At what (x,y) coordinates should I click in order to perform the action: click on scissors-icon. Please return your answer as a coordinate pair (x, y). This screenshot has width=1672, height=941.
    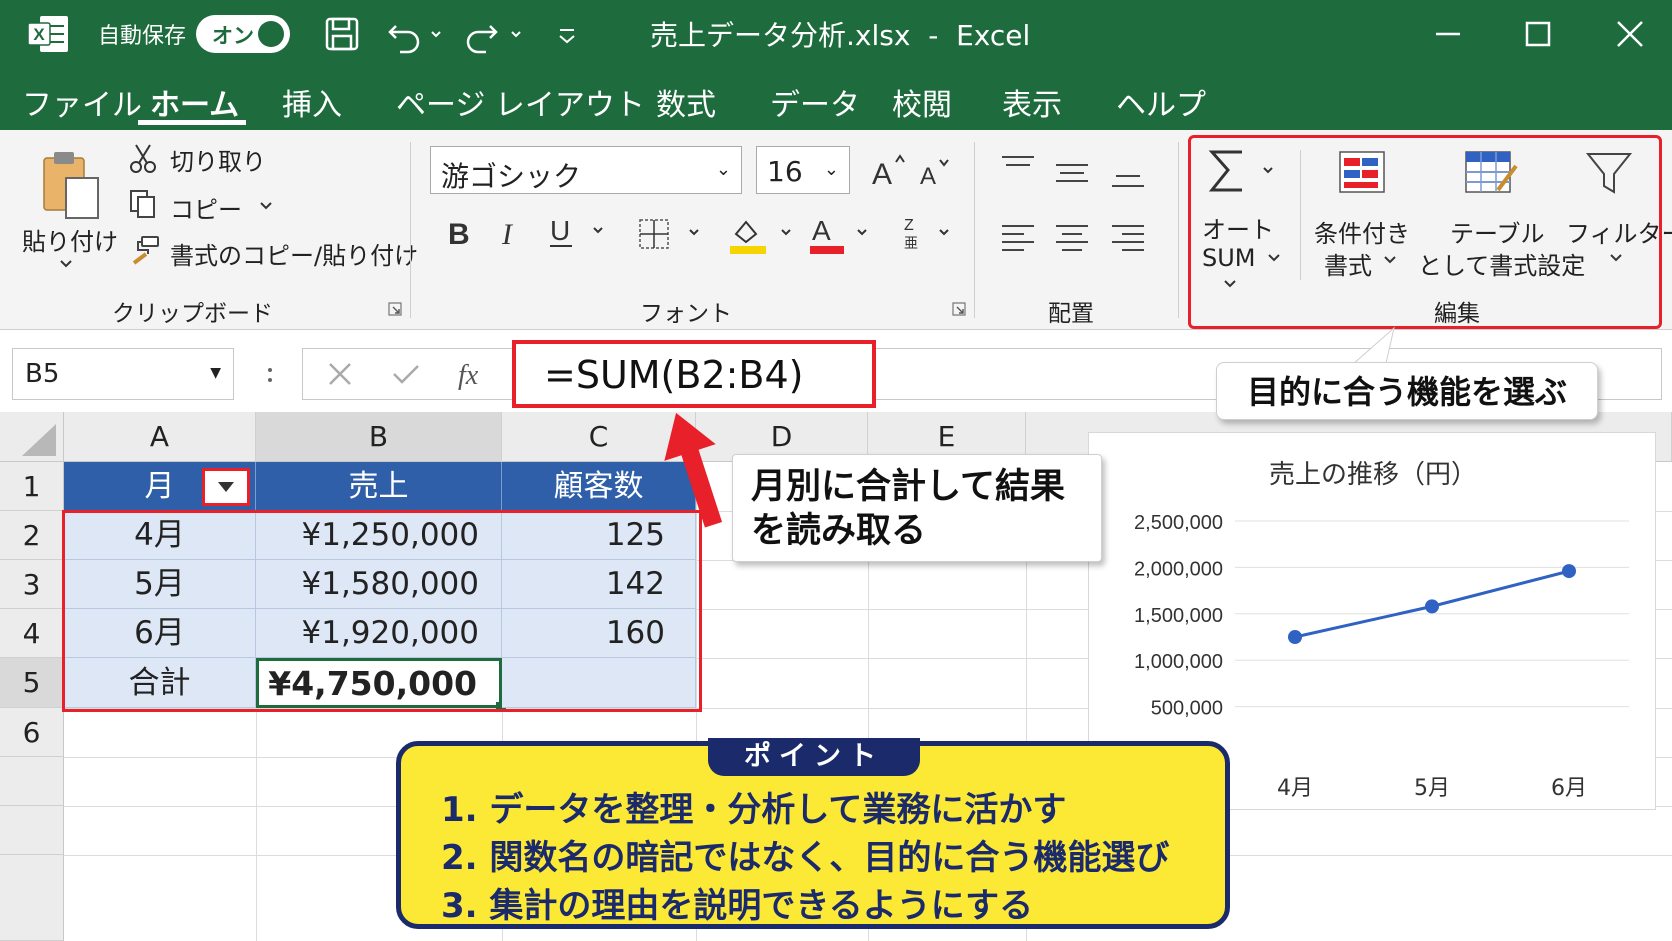
    Looking at the image, I should click on (143, 158).